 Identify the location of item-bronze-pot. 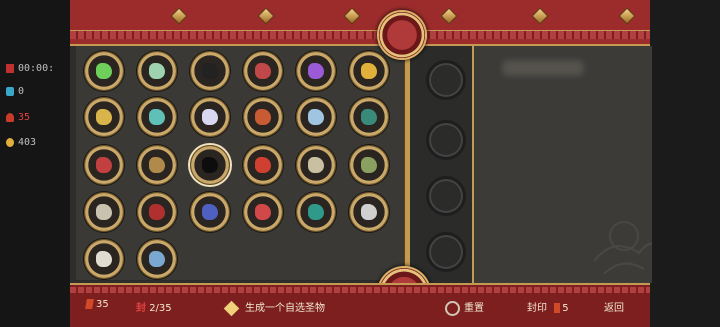
(157, 165).